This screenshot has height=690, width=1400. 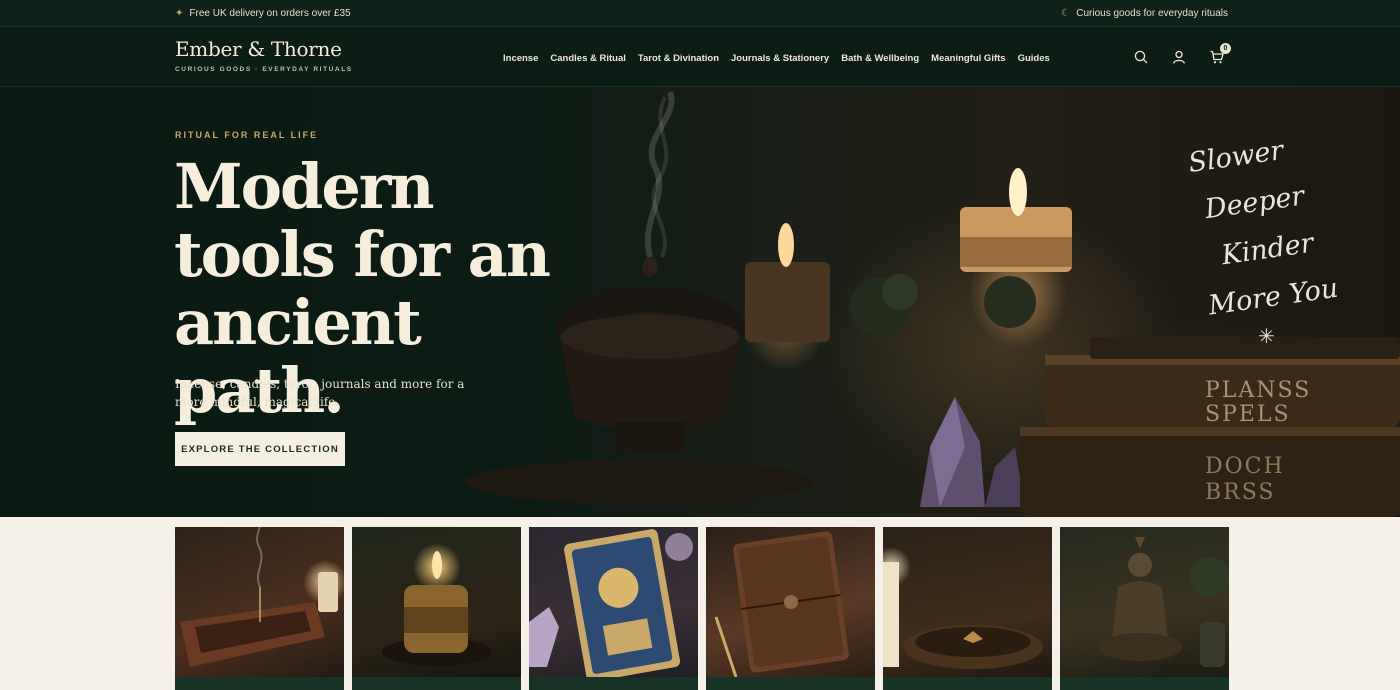 I want to click on svg-text: DOCH, so click(x=1245, y=466).